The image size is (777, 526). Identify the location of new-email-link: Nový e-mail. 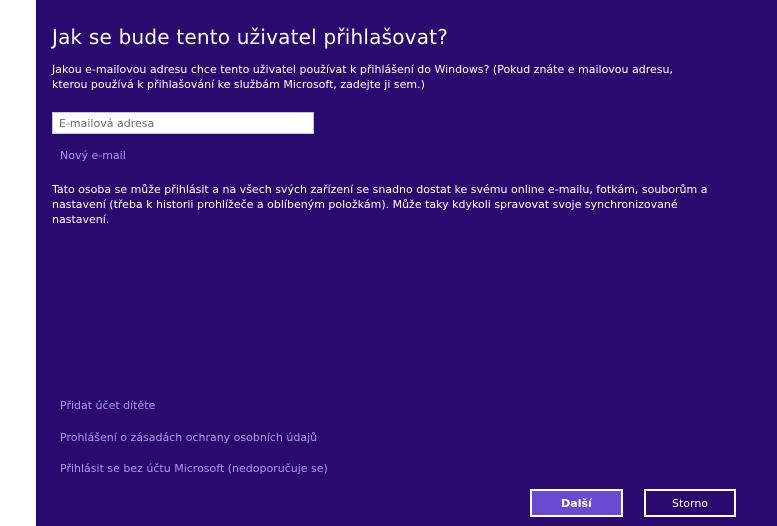
(93, 155).